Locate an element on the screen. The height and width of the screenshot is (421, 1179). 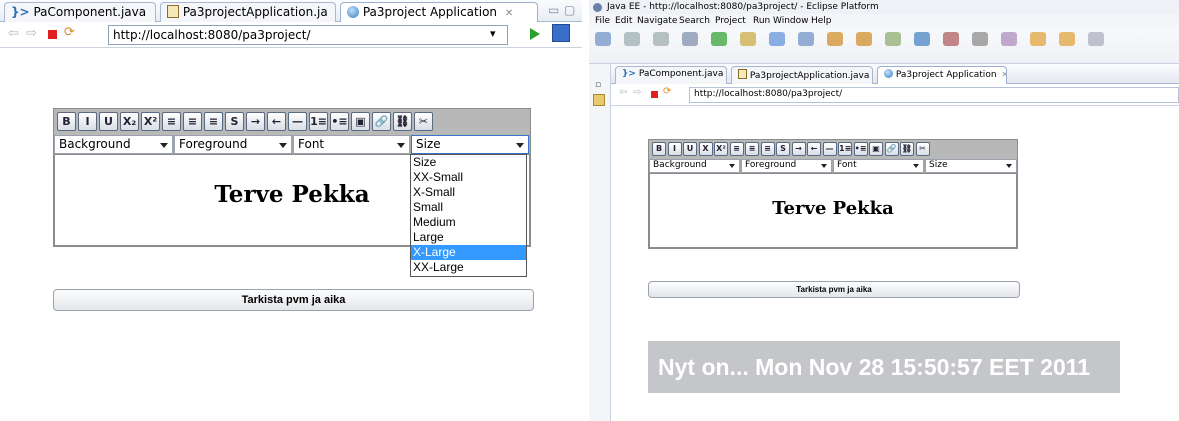
minimize-icon: ▭ is located at coordinates (553, 10).